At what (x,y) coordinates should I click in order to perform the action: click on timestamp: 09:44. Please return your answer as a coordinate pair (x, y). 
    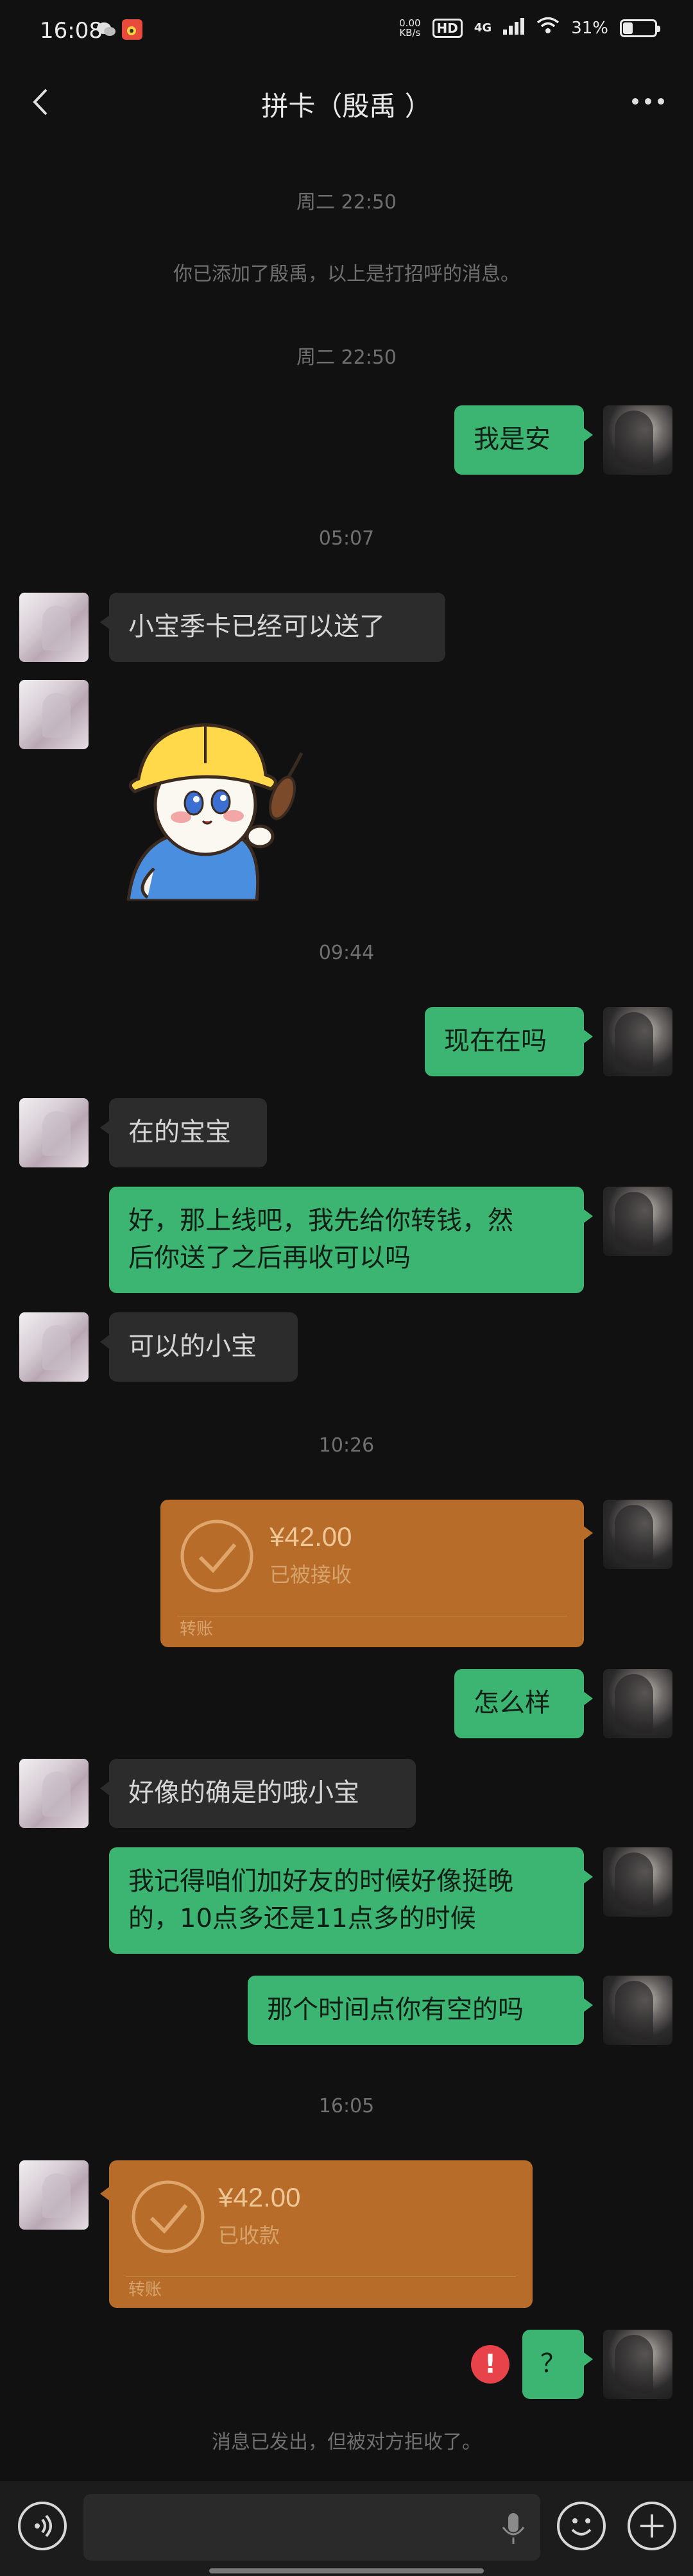
    Looking at the image, I should click on (346, 953).